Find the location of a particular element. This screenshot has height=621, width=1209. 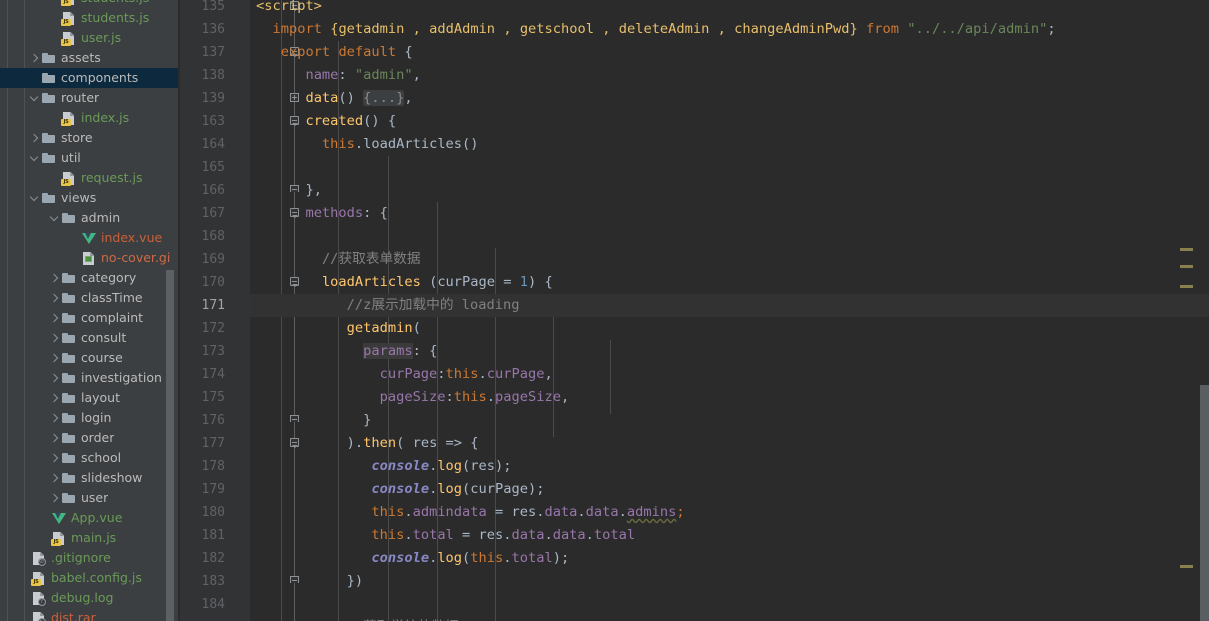

tree-item-store: store is located at coordinates (90, 138).